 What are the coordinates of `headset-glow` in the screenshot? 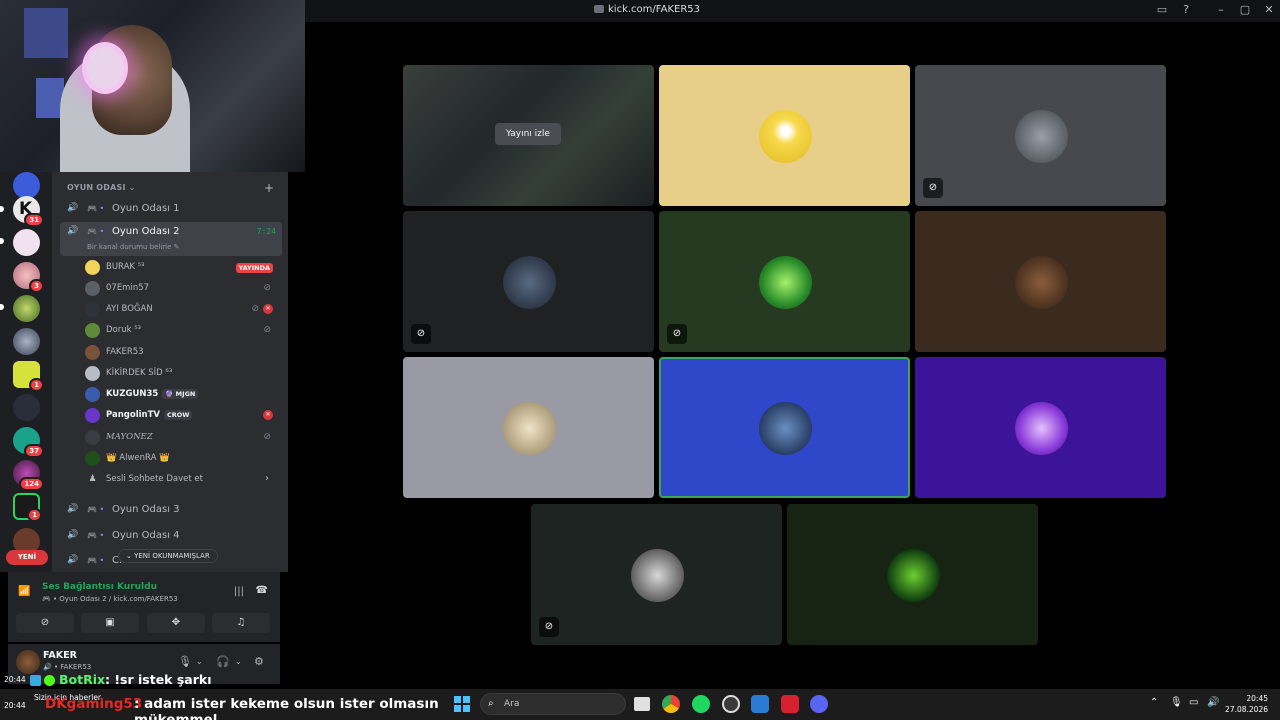 It's located at (105, 68).